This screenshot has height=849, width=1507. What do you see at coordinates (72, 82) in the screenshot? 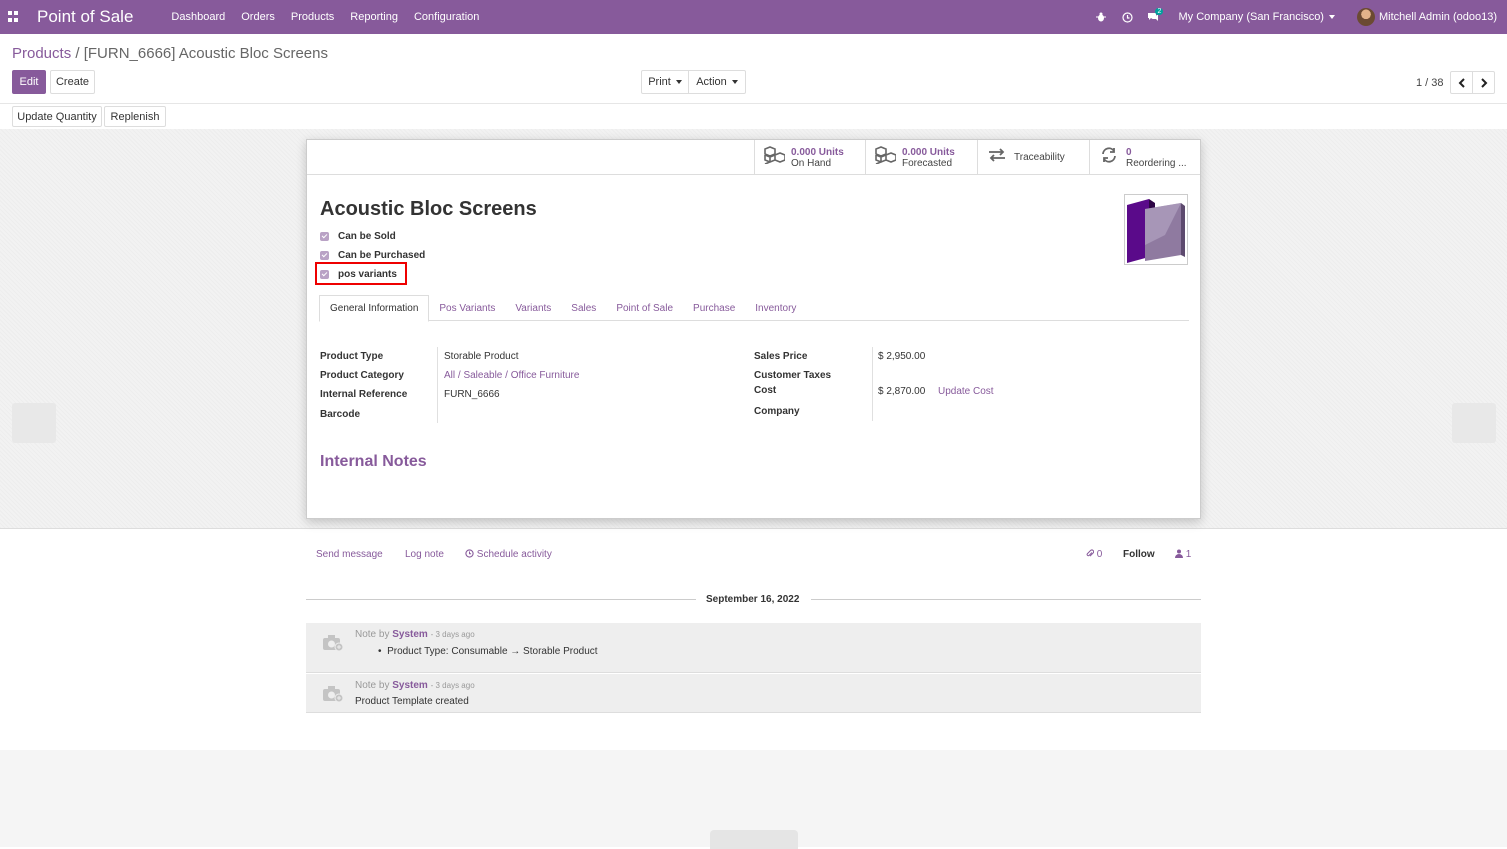
I see `create-button: Create` at bounding box center [72, 82].